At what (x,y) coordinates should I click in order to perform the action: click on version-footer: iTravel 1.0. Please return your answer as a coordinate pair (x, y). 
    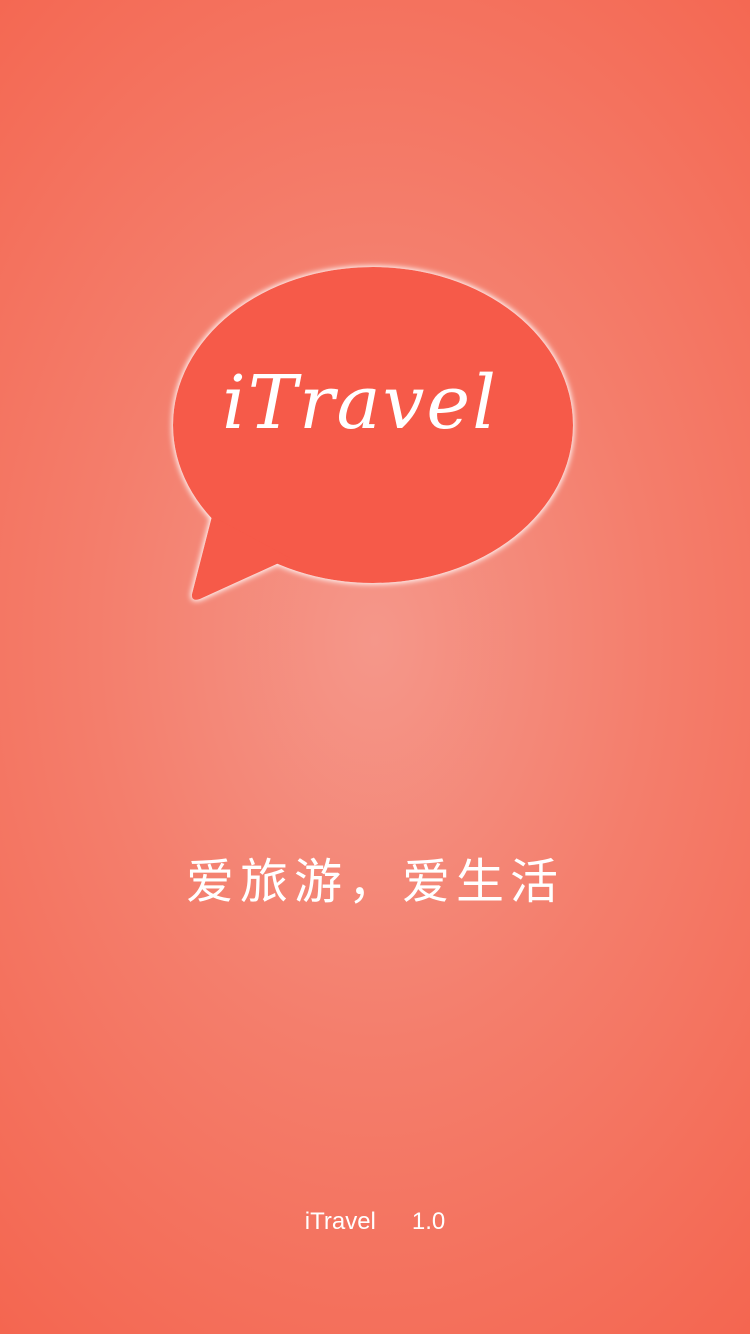
    Looking at the image, I should click on (375, 1222).